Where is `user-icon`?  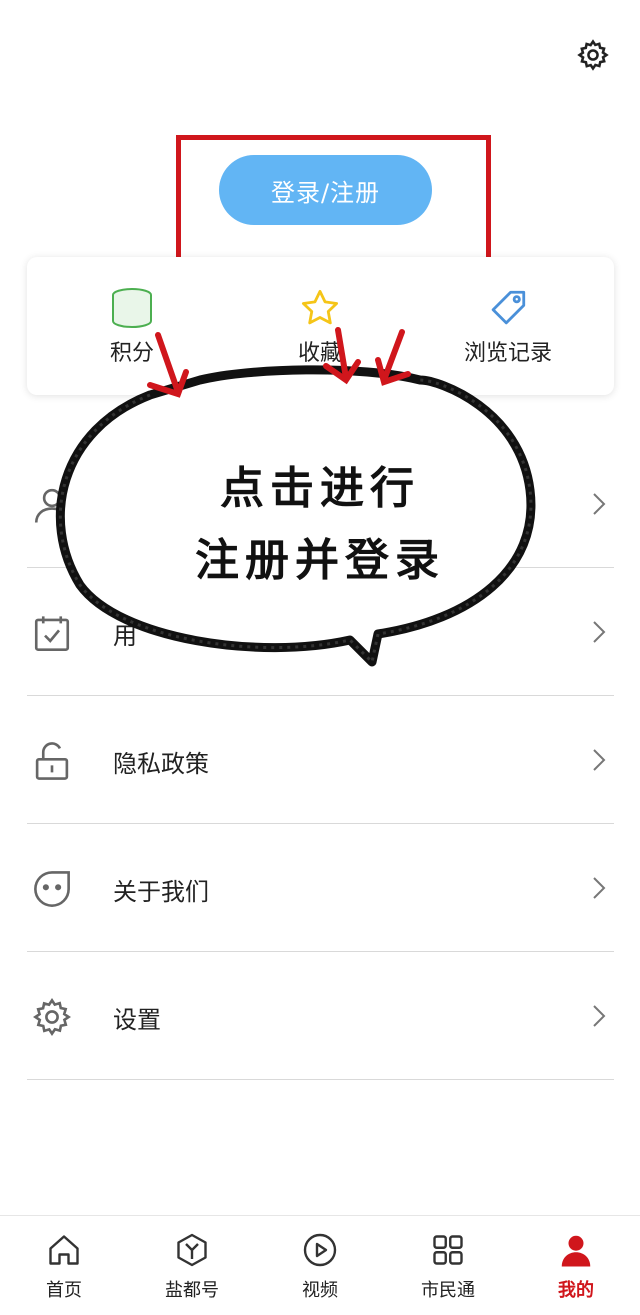 user-icon is located at coordinates (52, 505).